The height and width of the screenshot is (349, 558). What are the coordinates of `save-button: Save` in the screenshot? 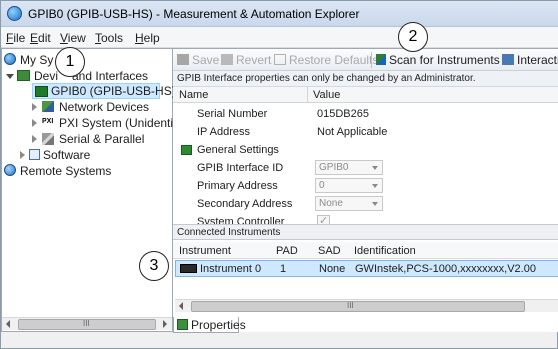 It's located at (198, 60).